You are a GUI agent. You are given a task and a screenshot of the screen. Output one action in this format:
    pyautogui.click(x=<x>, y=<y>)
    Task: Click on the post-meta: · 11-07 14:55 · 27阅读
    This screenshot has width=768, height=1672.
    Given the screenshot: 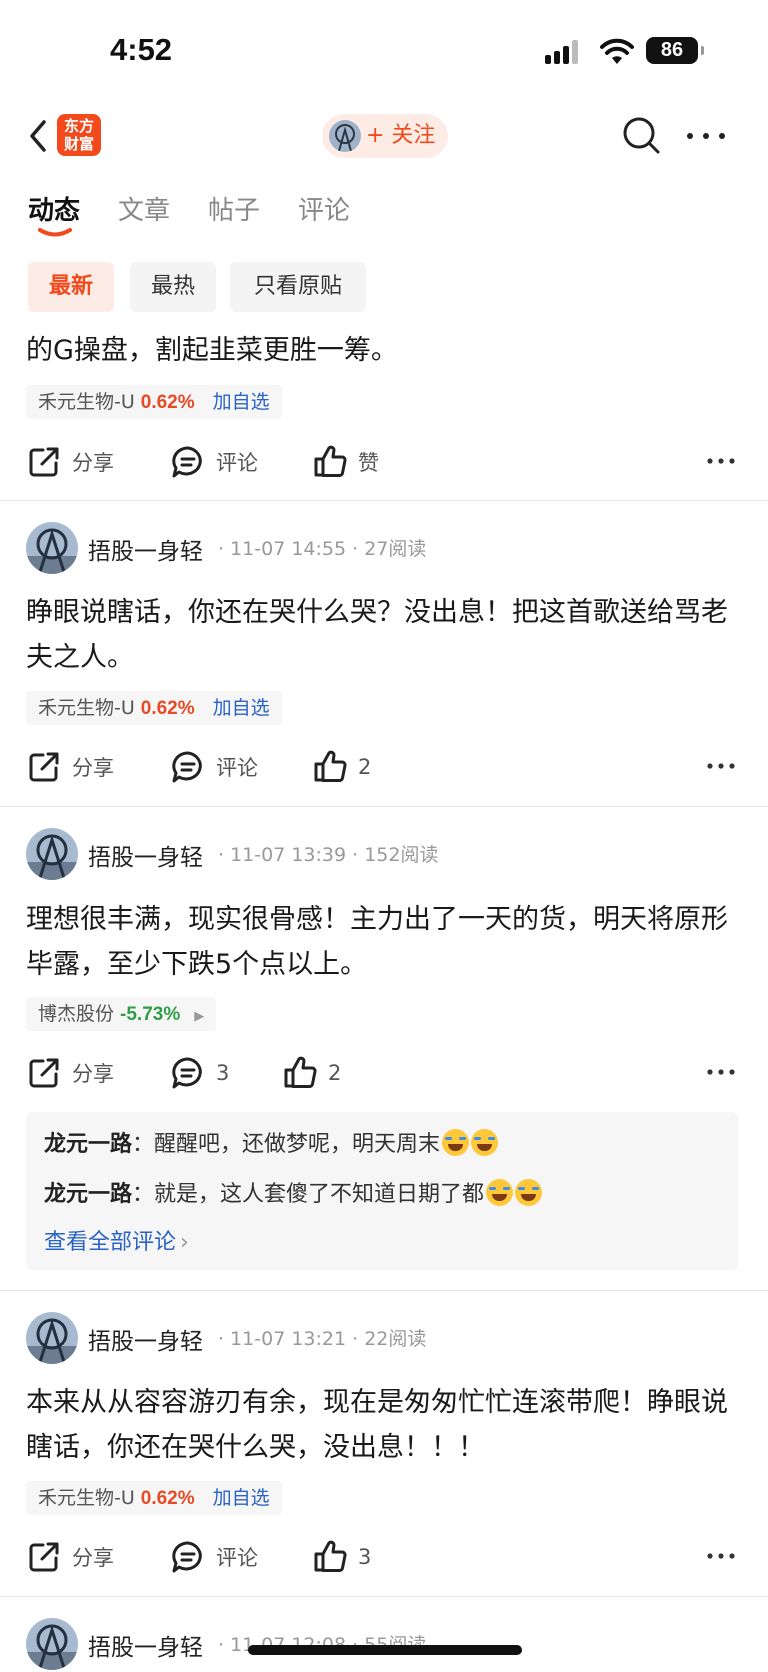 What is the action you would take?
    pyautogui.click(x=322, y=549)
    